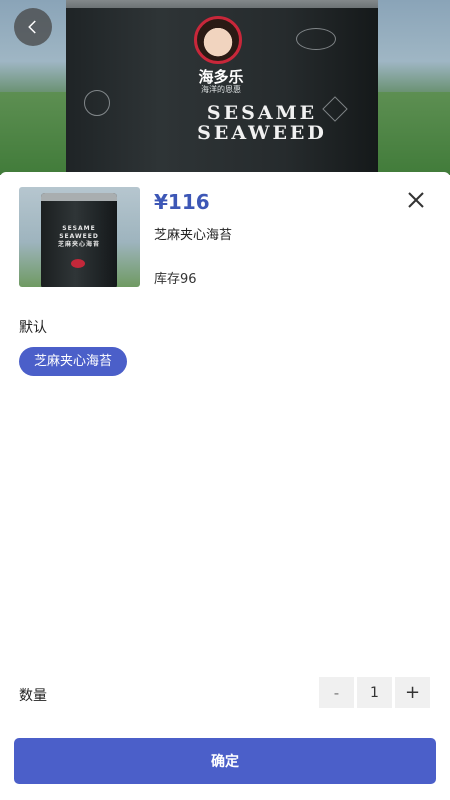 The width and height of the screenshot is (450, 800). I want to click on product-price: ¥116, so click(182, 202).